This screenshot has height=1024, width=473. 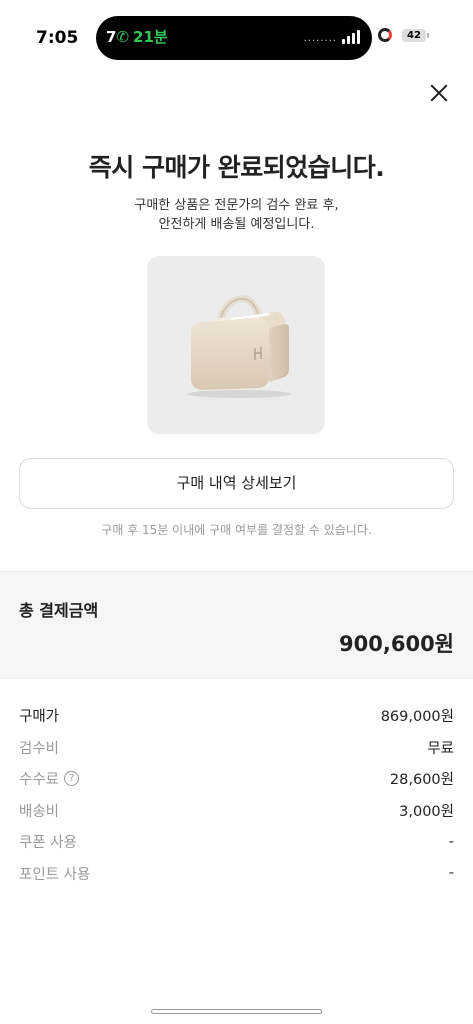 I want to click on close-button, so click(x=439, y=93).